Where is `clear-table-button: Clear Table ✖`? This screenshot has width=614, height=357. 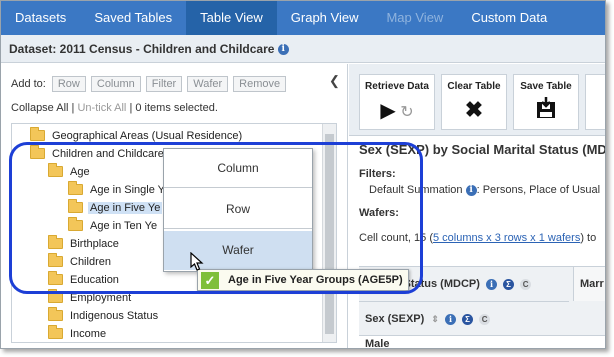 clear-table-button: Clear Table ✖ is located at coordinates (474, 102).